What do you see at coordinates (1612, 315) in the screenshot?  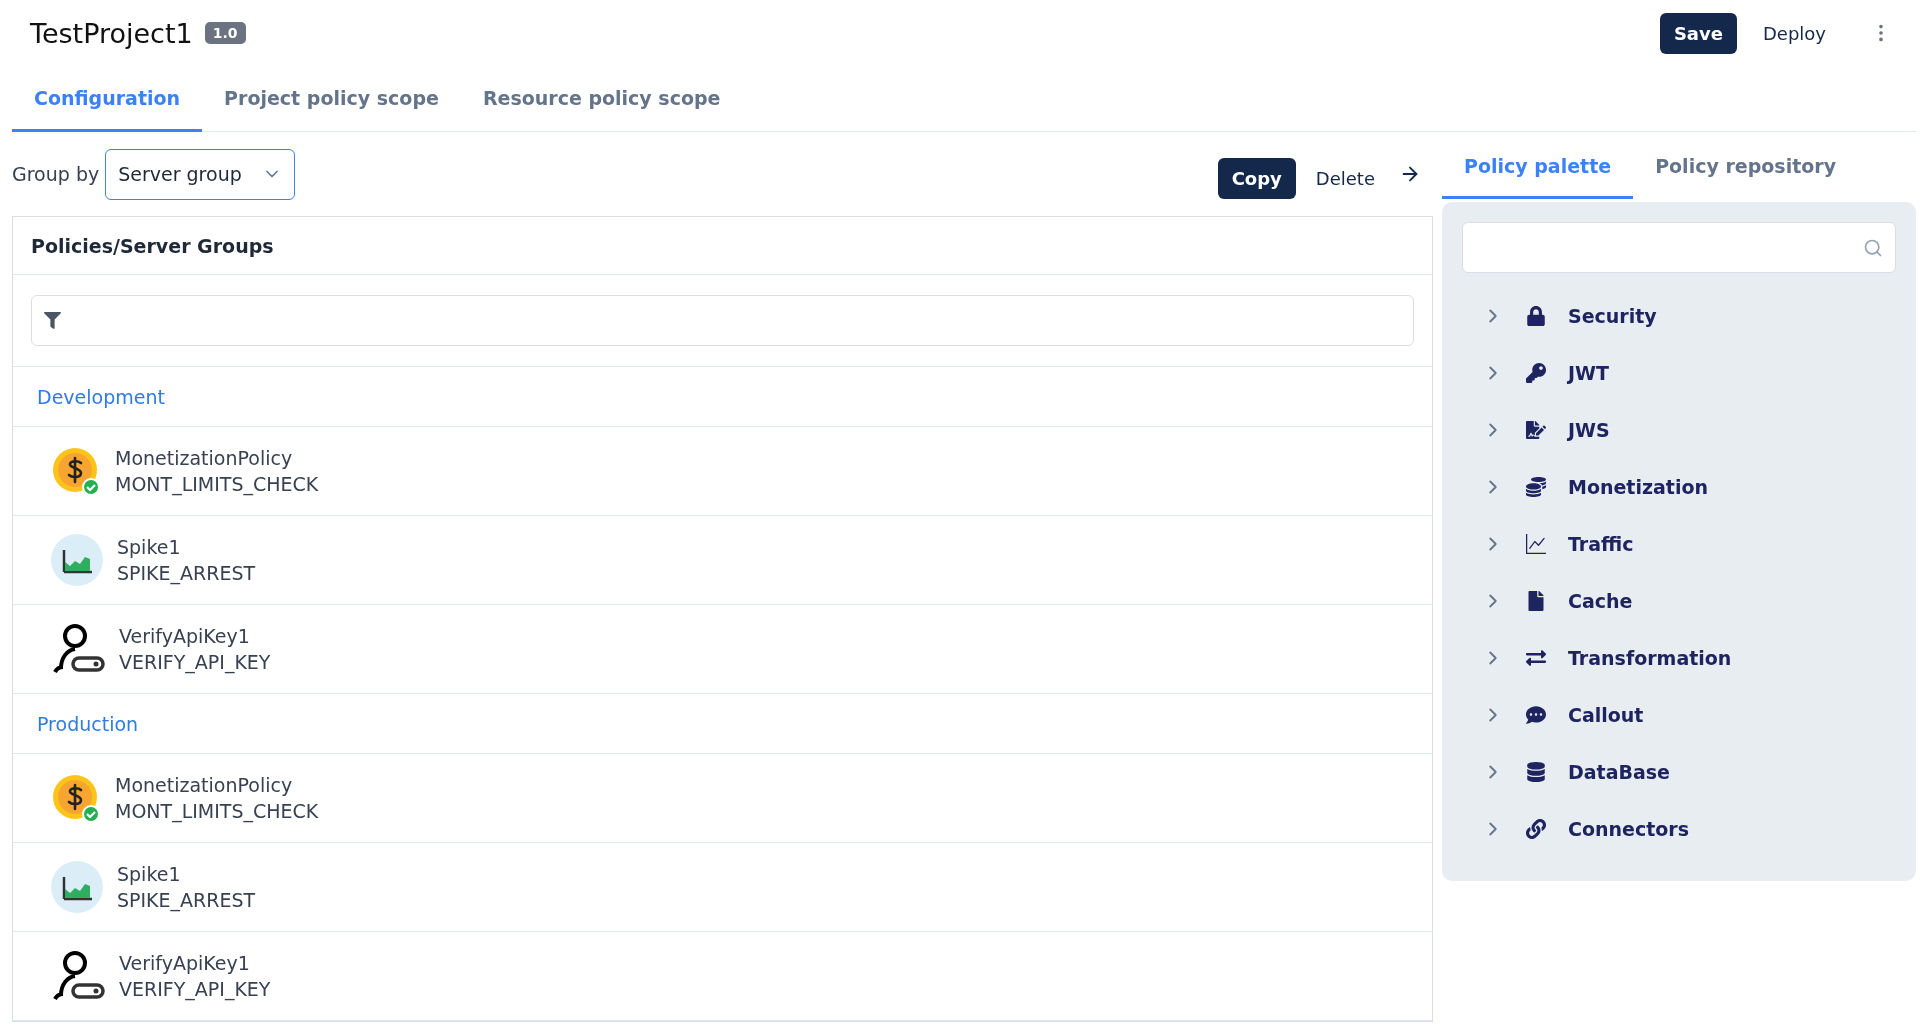 I see `category-label: Security` at bounding box center [1612, 315].